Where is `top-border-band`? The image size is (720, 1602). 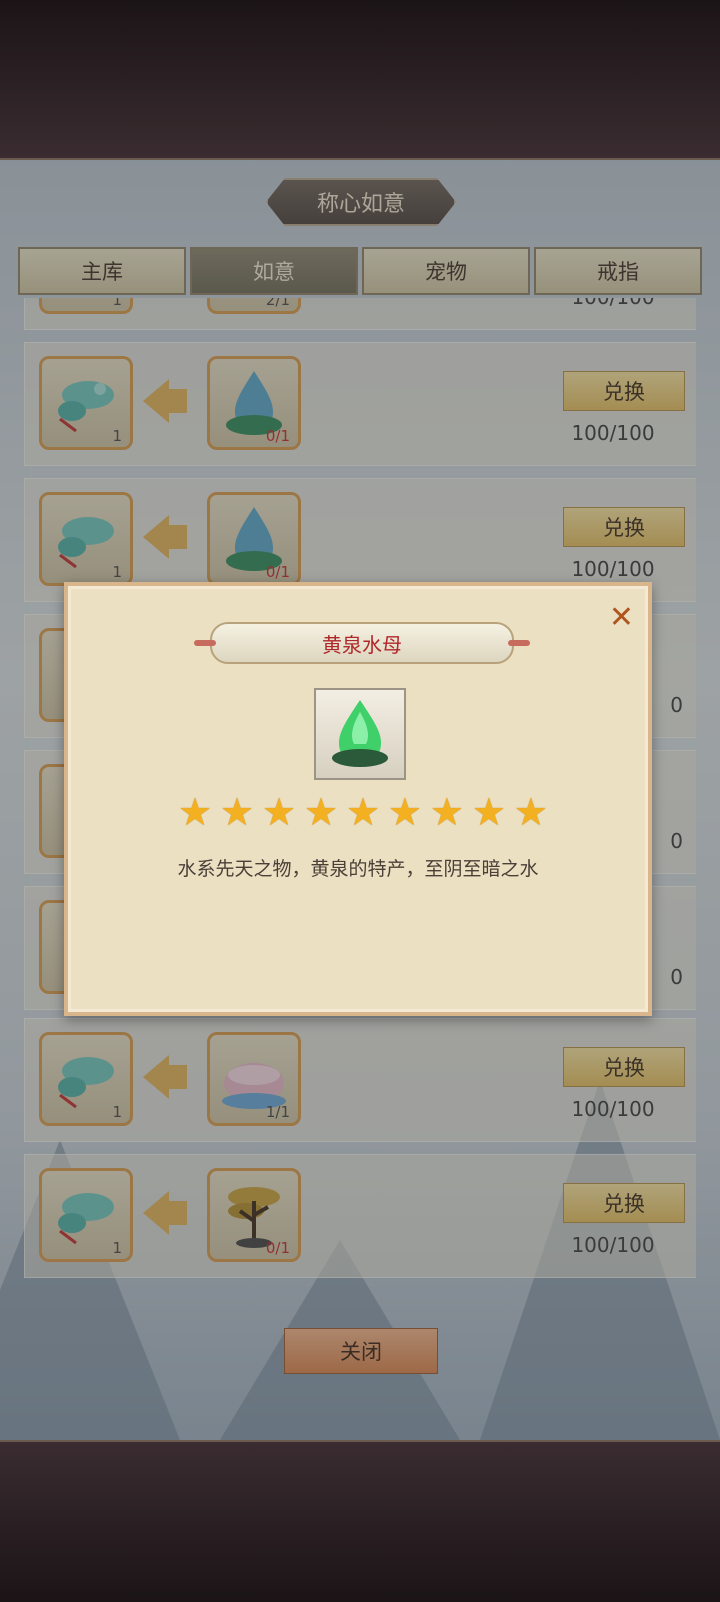 top-border-band is located at coordinates (360, 80).